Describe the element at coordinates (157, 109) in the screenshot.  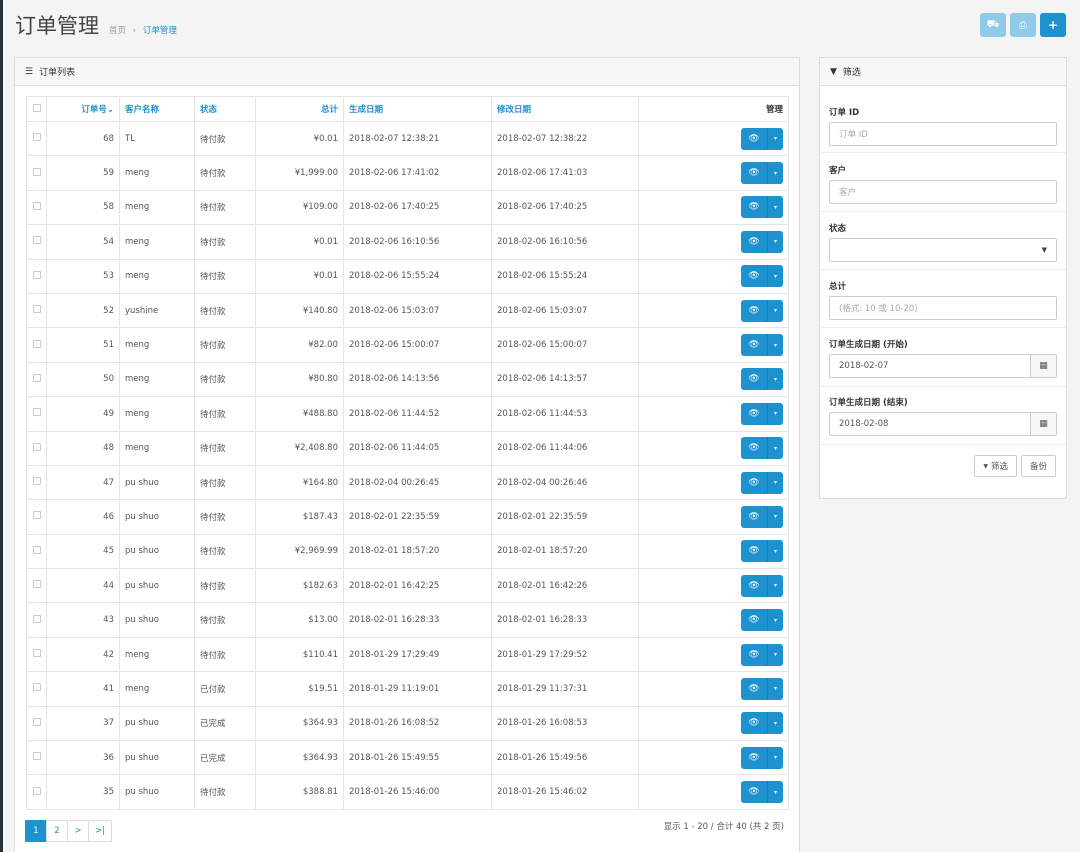
I see `column-customer: 客户名称` at that location.